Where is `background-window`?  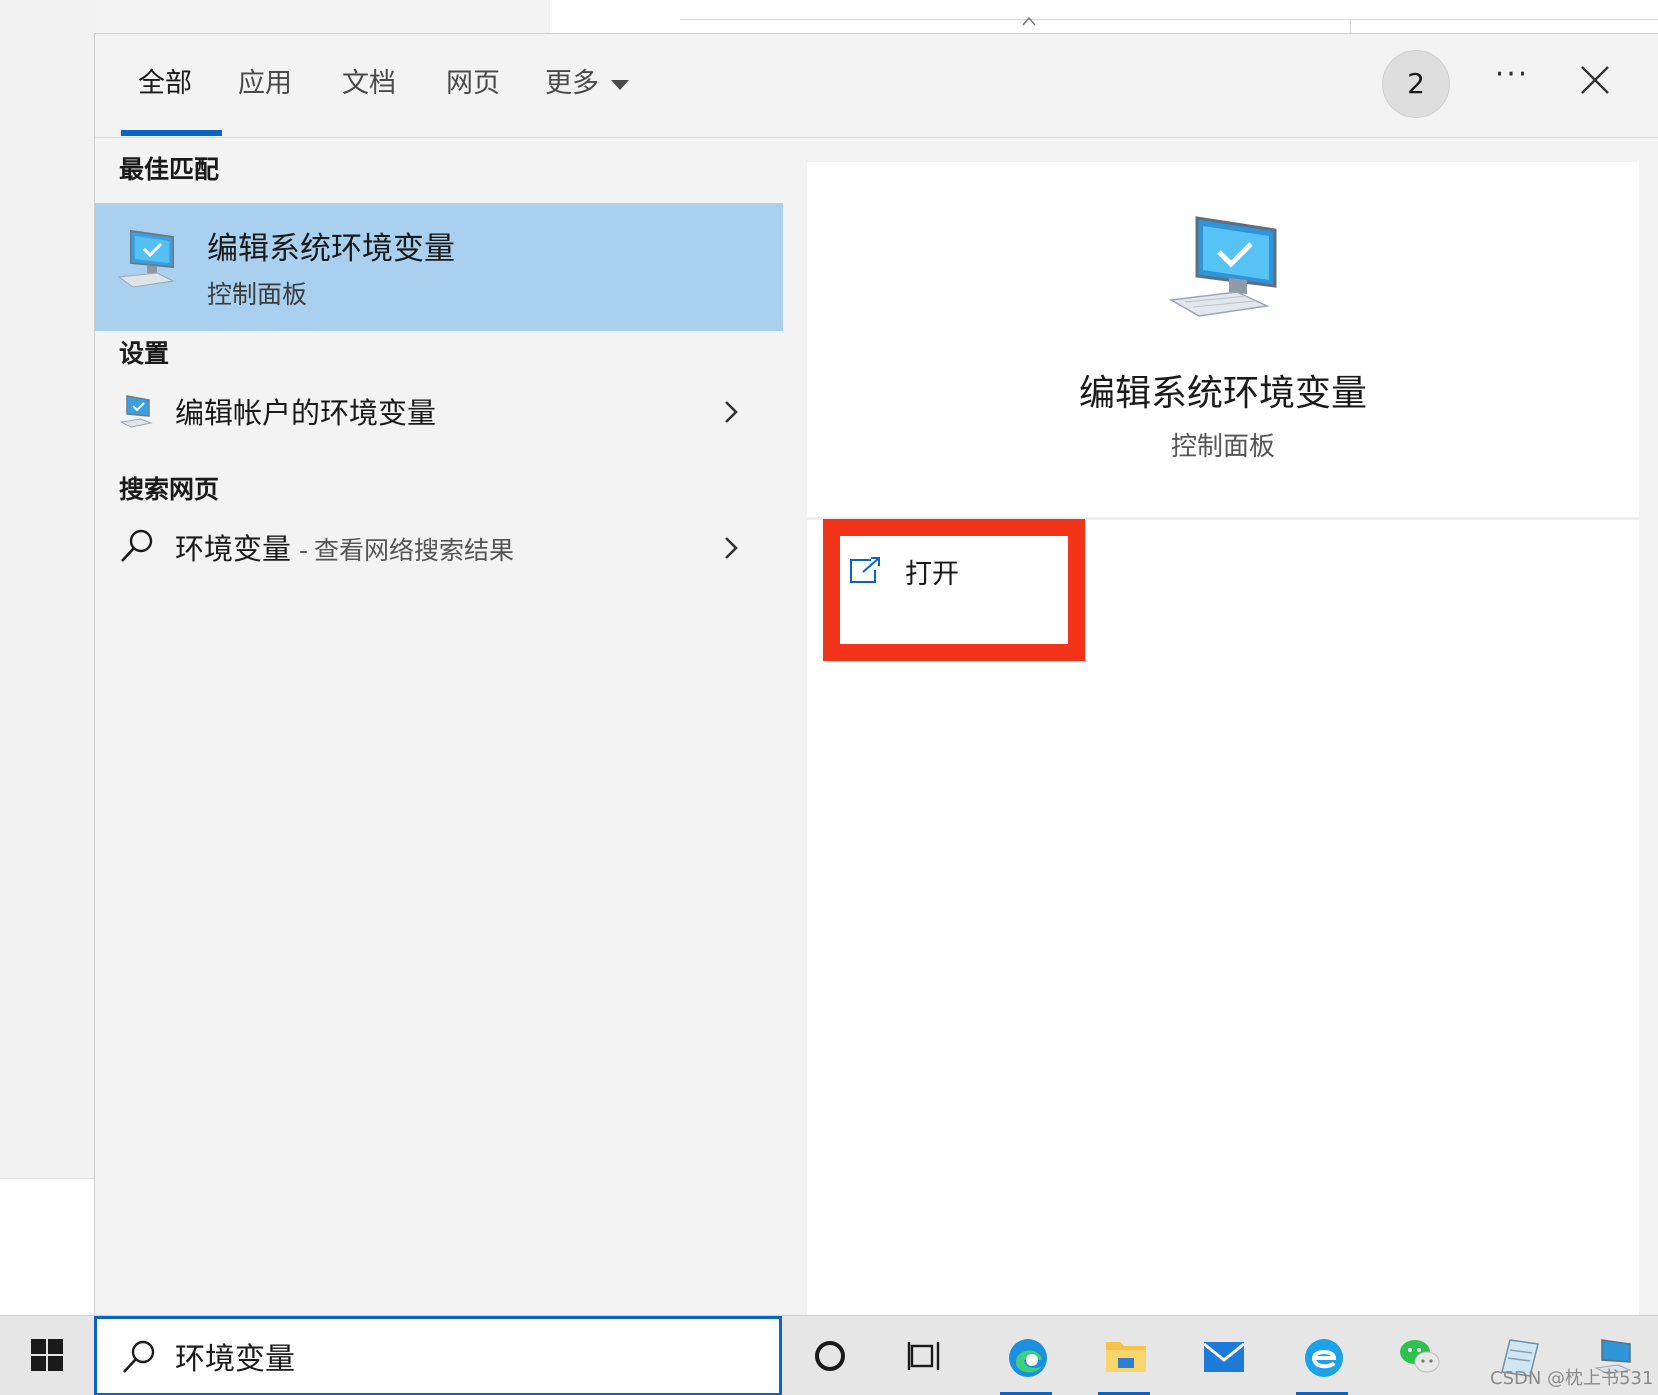
background-window is located at coordinates (47, 589).